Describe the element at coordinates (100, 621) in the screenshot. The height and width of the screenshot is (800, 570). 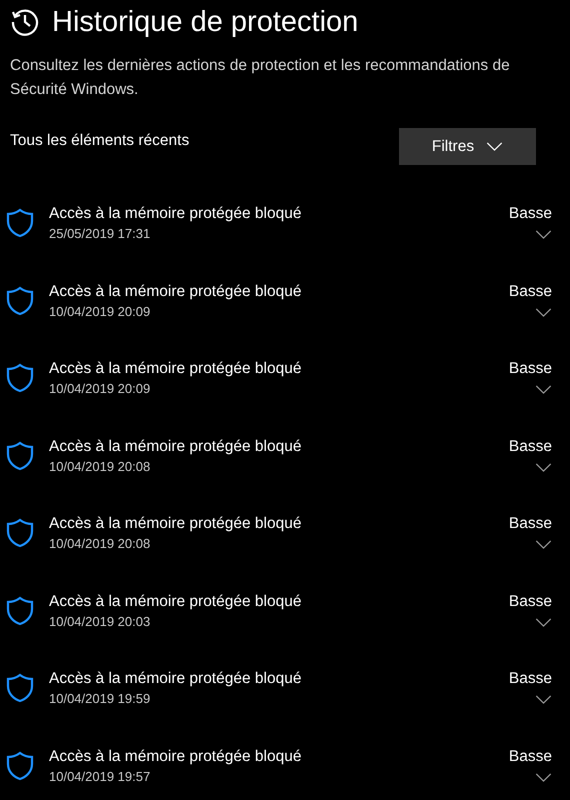
I see `event-date: 10/04/2019 20:03` at that location.